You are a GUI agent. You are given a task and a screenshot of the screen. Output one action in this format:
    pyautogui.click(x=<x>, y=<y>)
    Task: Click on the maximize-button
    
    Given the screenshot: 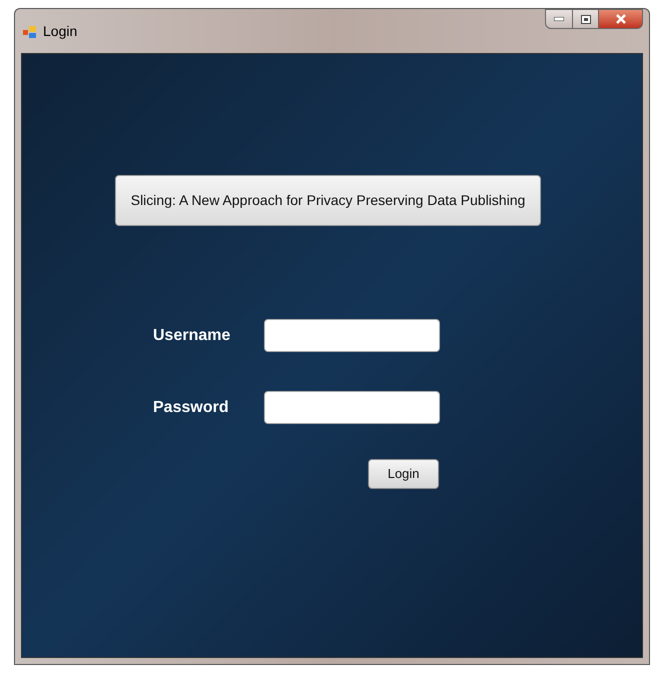 What is the action you would take?
    pyautogui.click(x=586, y=19)
    